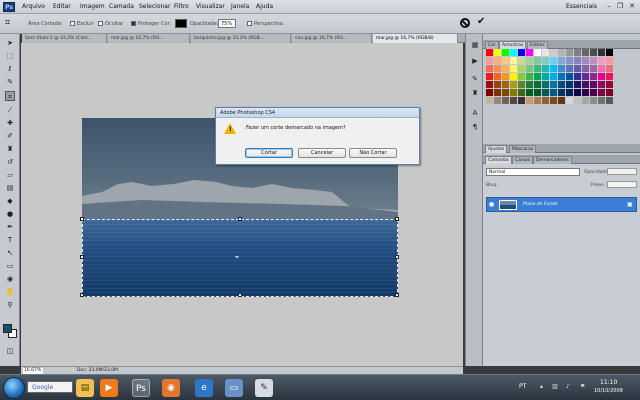 This screenshot has width=640, height=400. I want to click on brushes-panel-icon: ✎, so click(475, 79).